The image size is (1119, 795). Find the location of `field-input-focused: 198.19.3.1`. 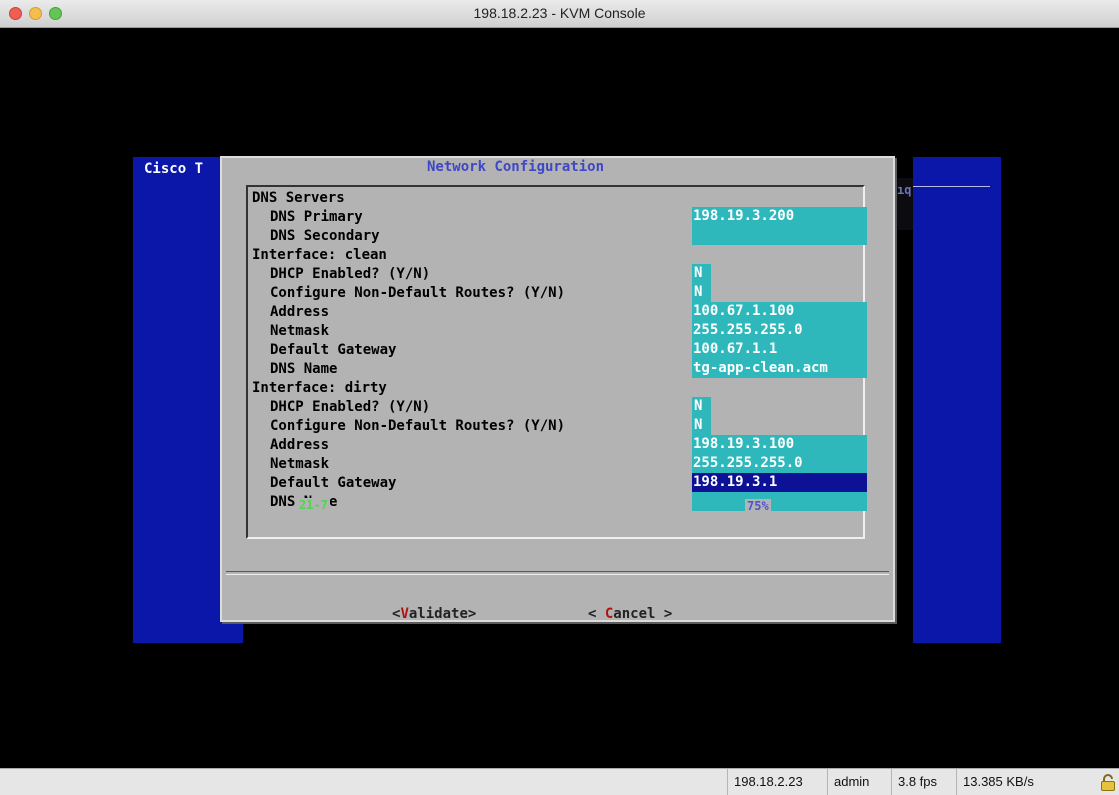

field-input-focused: 198.19.3.1 is located at coordinates (779, 482).